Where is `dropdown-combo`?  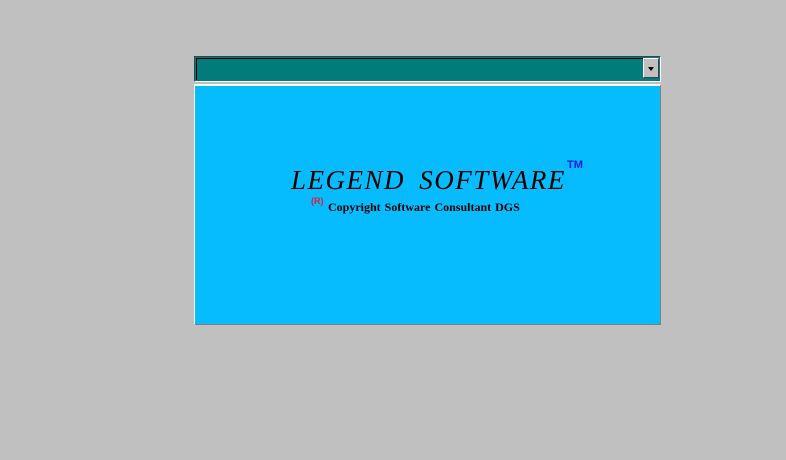 dropdown-combo is located at coordinates (427, 69).